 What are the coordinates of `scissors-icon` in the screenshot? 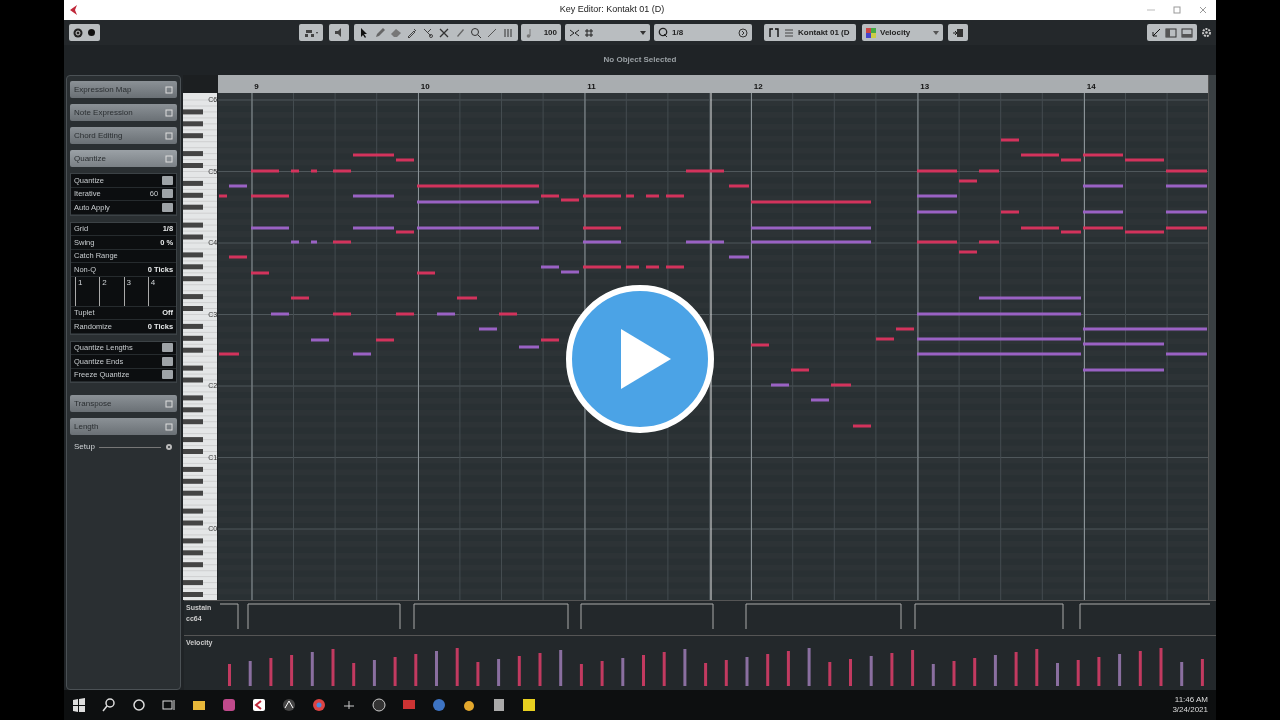 It's located at (428, 32).